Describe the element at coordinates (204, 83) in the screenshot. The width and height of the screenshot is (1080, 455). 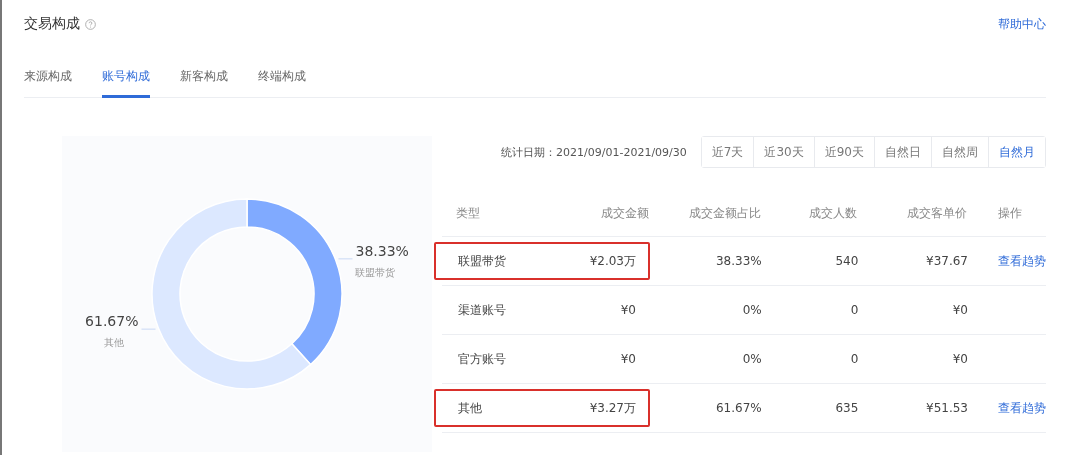
I see `tab: 新客构成` at that location.